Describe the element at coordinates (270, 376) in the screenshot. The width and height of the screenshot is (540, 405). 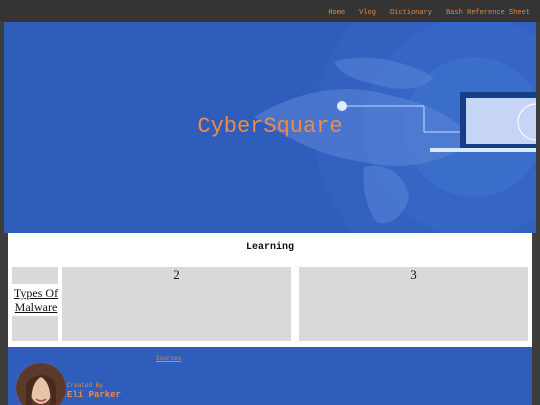
I see `footer: Sources Created By Eli Parker` at that location.